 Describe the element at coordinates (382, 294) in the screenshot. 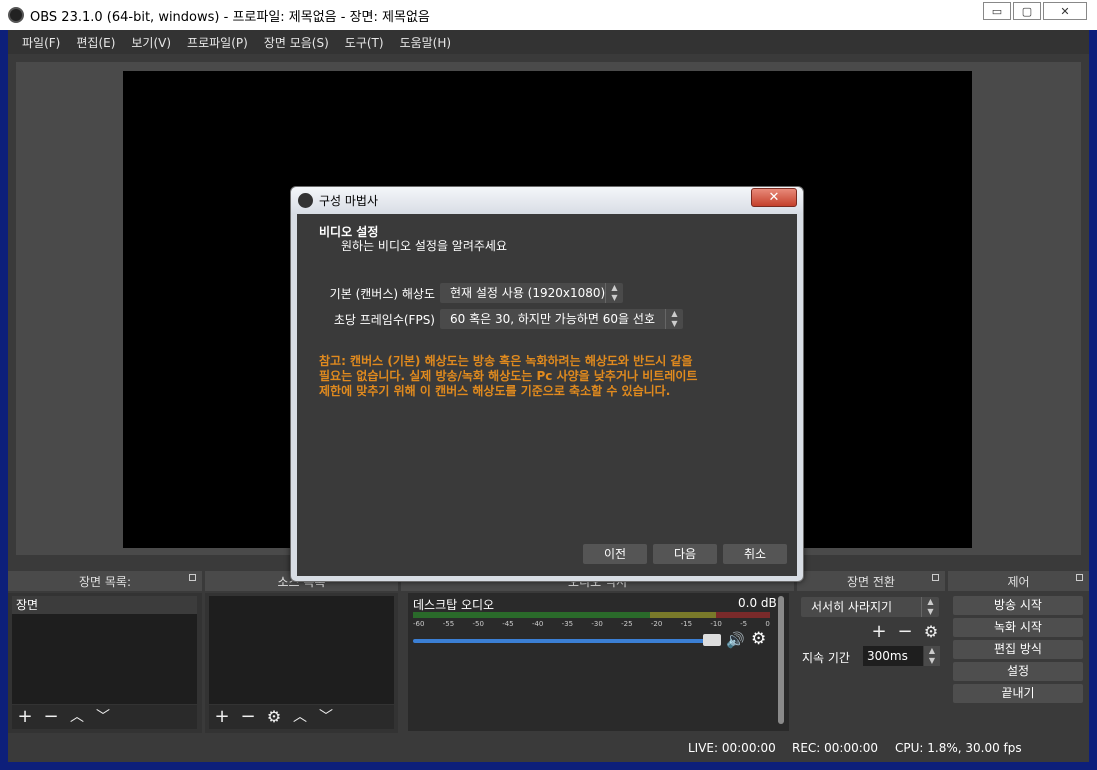

I see `resolution-label: 기본 (캔버스) 해상도` at that location.